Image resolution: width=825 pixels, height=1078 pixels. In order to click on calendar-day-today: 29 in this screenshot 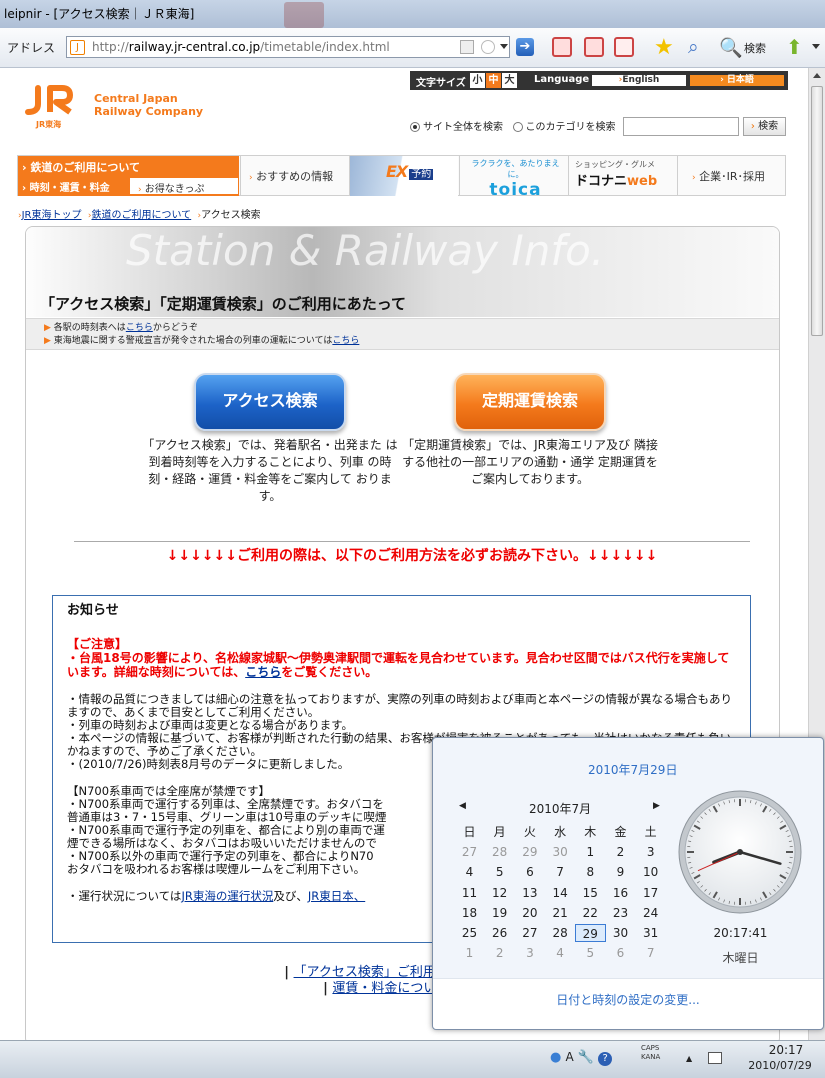, I will do `click(590, 933)`.